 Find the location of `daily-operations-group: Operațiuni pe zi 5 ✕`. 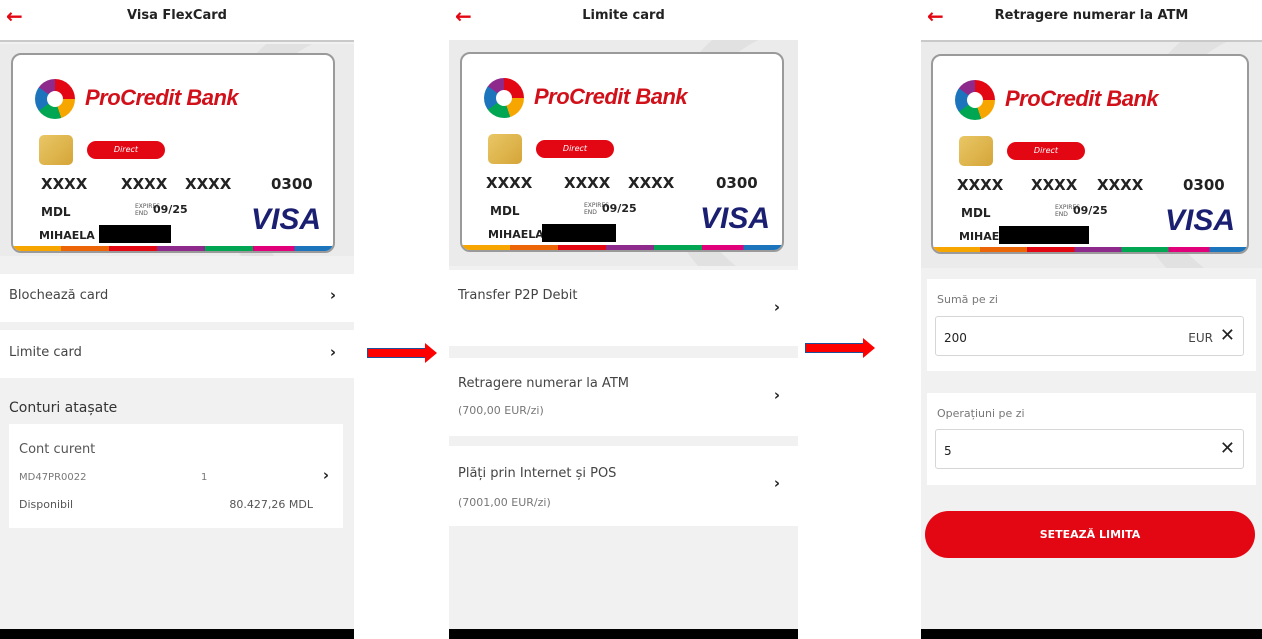

daily-operations-group: Operațiuni pe zi 5 ✕ is located at coordinates (1091, 439).